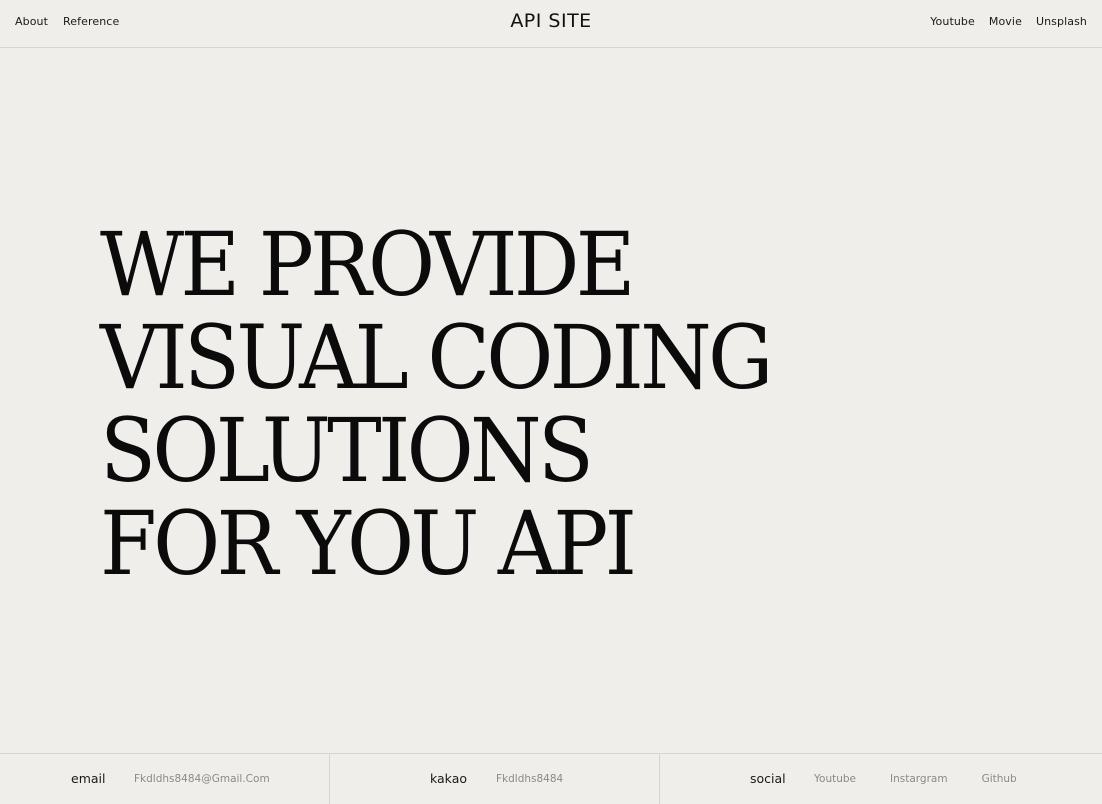 Image resolution: width=1102 pixels, height=804 pixels. What do you see at coordinates (368, 264) in the screenshot?
I see `hero-line-1: WE PROVIDE` at bounding box center [368, 264].